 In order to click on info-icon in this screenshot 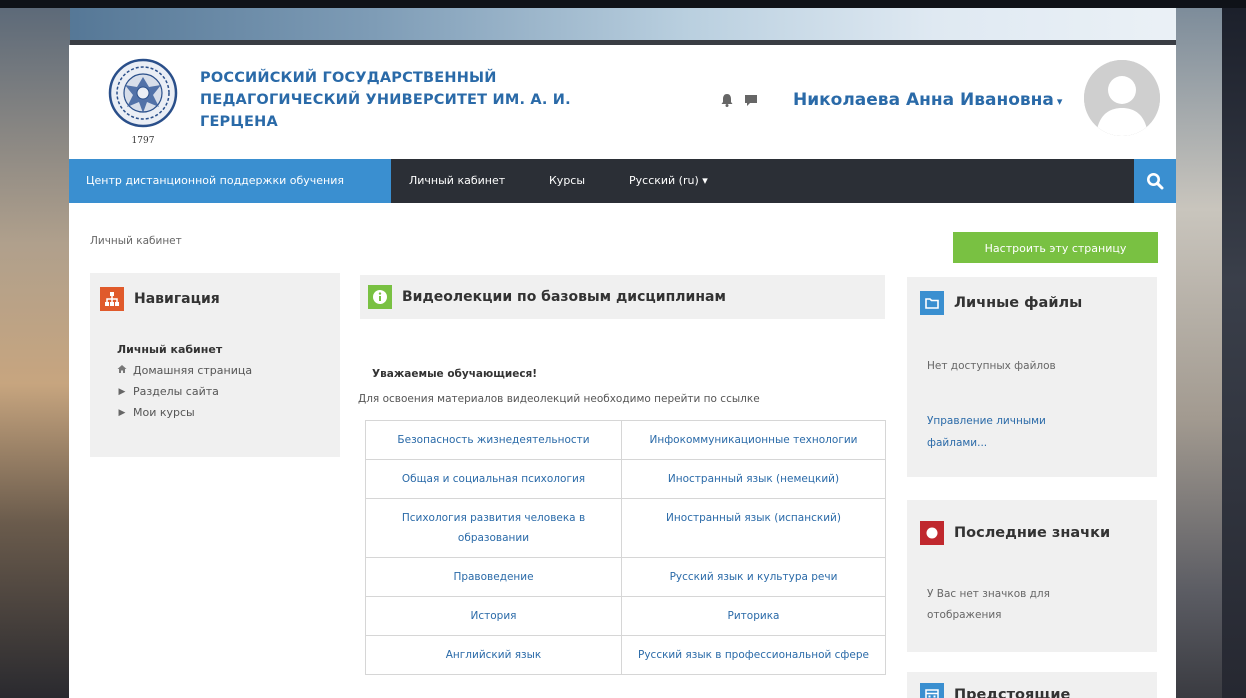, I will do `click(380, 297)`.